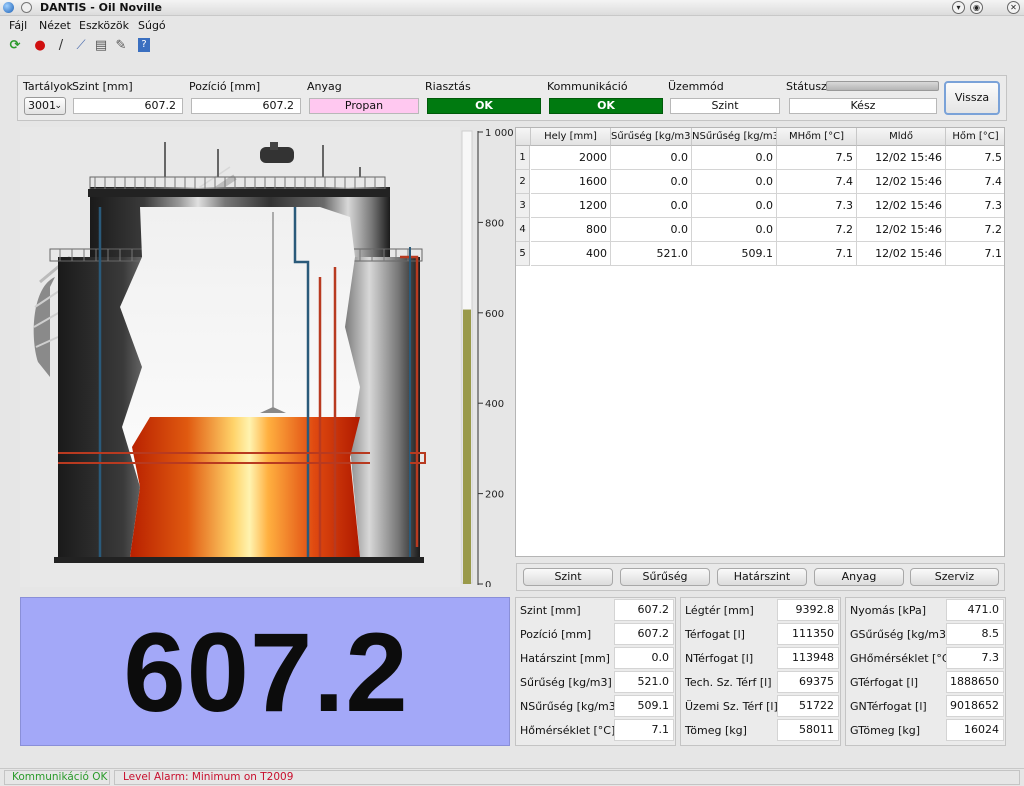 This screenshot has width=1024, height=786. Describe the element at coordinates (808, 706) in the screenshot. I see `value-field: 51722` at that location.